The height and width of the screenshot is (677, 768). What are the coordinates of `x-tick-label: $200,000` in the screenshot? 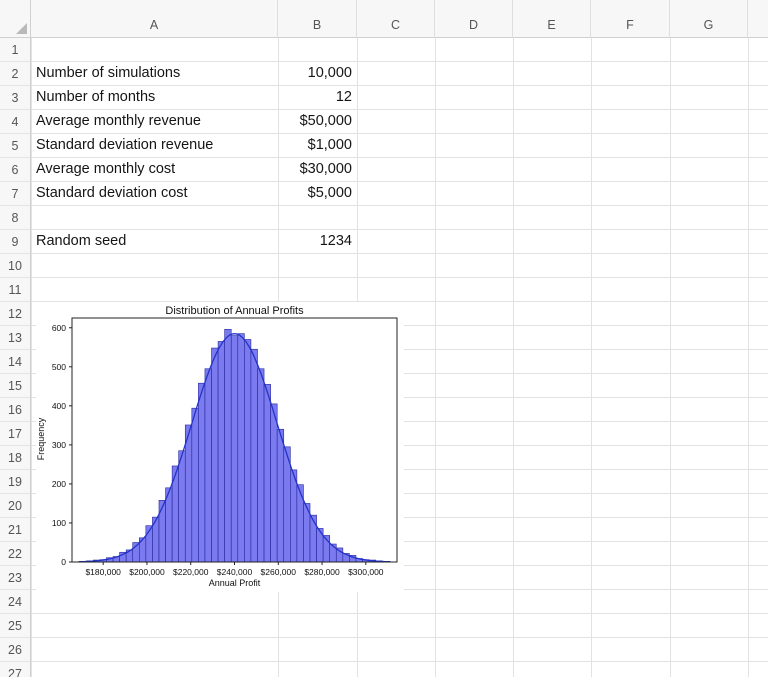 It's located at (147, 572).